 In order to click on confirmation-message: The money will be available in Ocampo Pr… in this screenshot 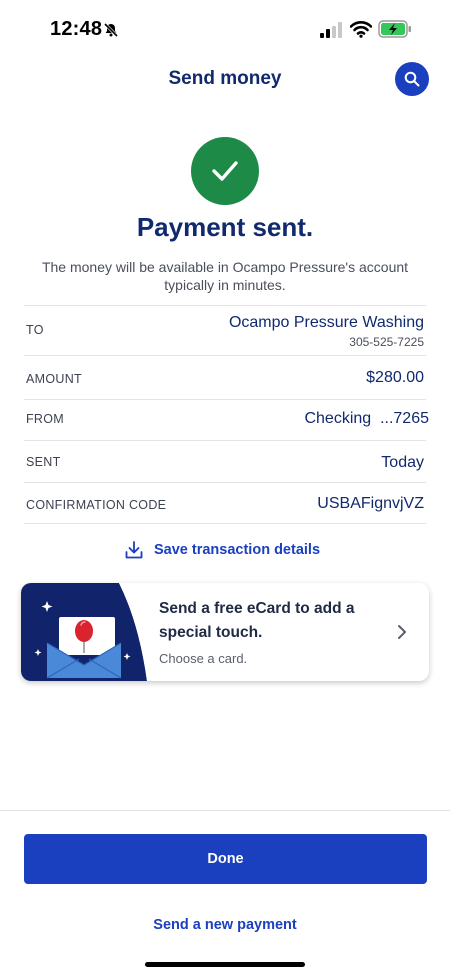, I will do `click(225, 276)`.